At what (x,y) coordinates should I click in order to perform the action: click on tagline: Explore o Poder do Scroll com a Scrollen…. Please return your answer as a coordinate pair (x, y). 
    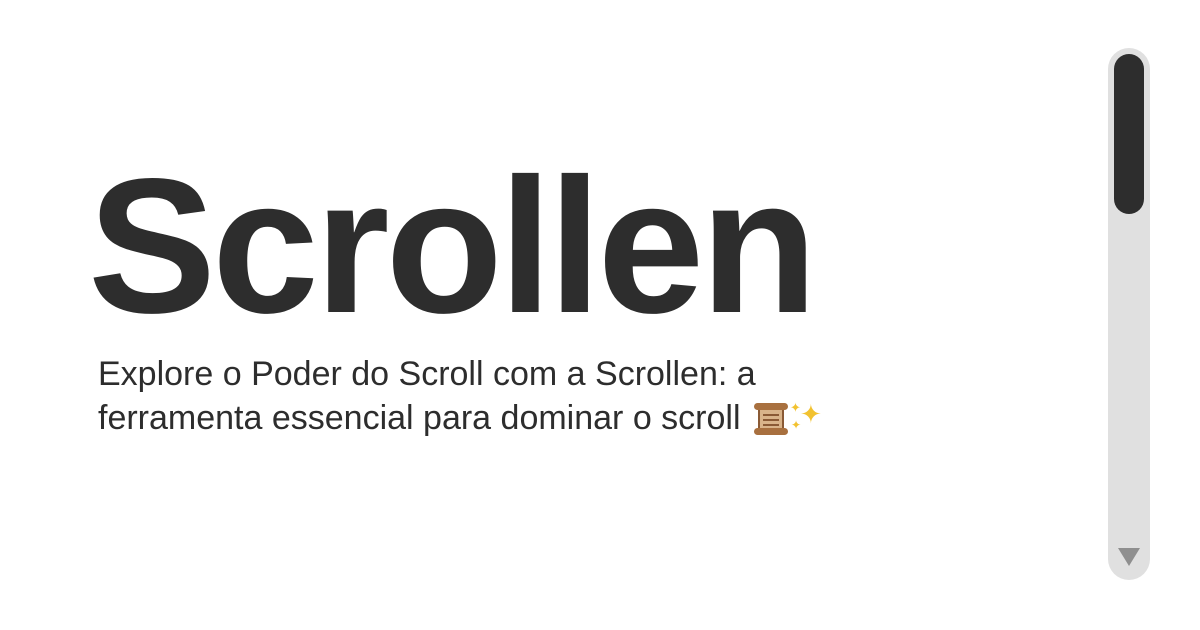
    Looking at the image, I should click on (508, 396).